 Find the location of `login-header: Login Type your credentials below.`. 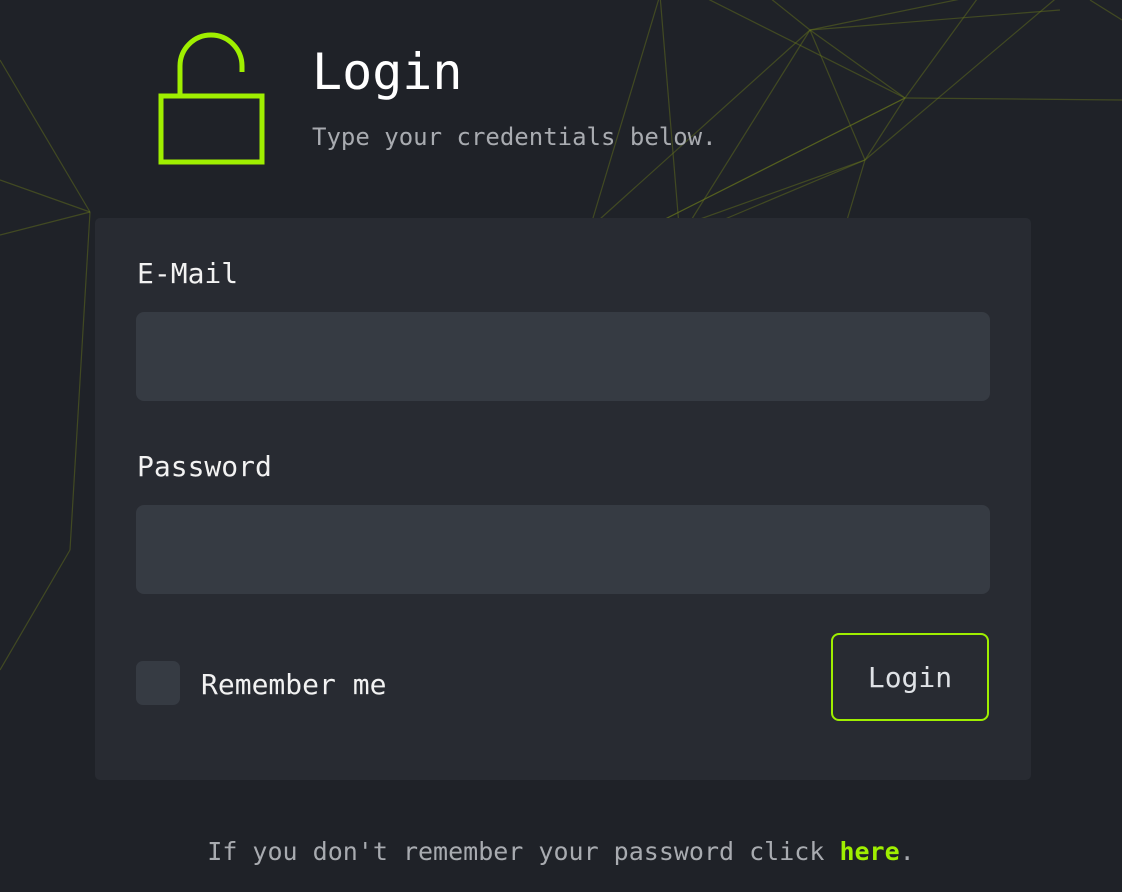

login-header: Login Type your credentials below. is located at coordinates (508, 101).